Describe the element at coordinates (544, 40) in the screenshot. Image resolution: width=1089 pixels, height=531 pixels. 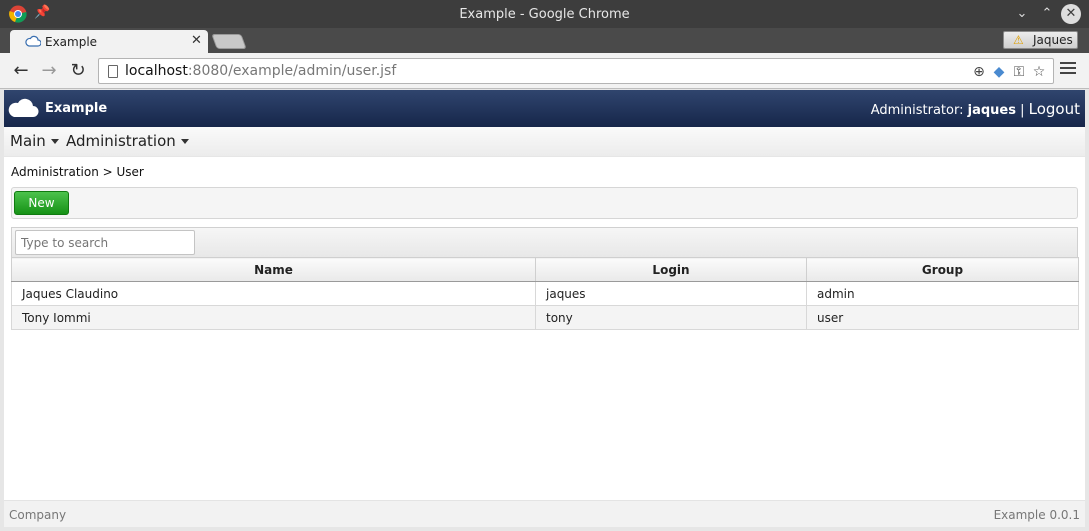
I see `tab-strip: Example ✕ ⚠ Jaques` at that location.